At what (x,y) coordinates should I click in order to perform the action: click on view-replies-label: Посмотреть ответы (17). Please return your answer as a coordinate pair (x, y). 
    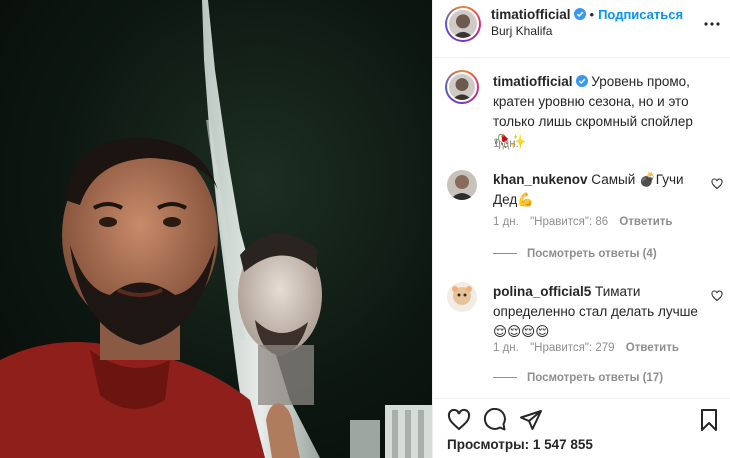
    Looking at the image, I should click on (595, 378).